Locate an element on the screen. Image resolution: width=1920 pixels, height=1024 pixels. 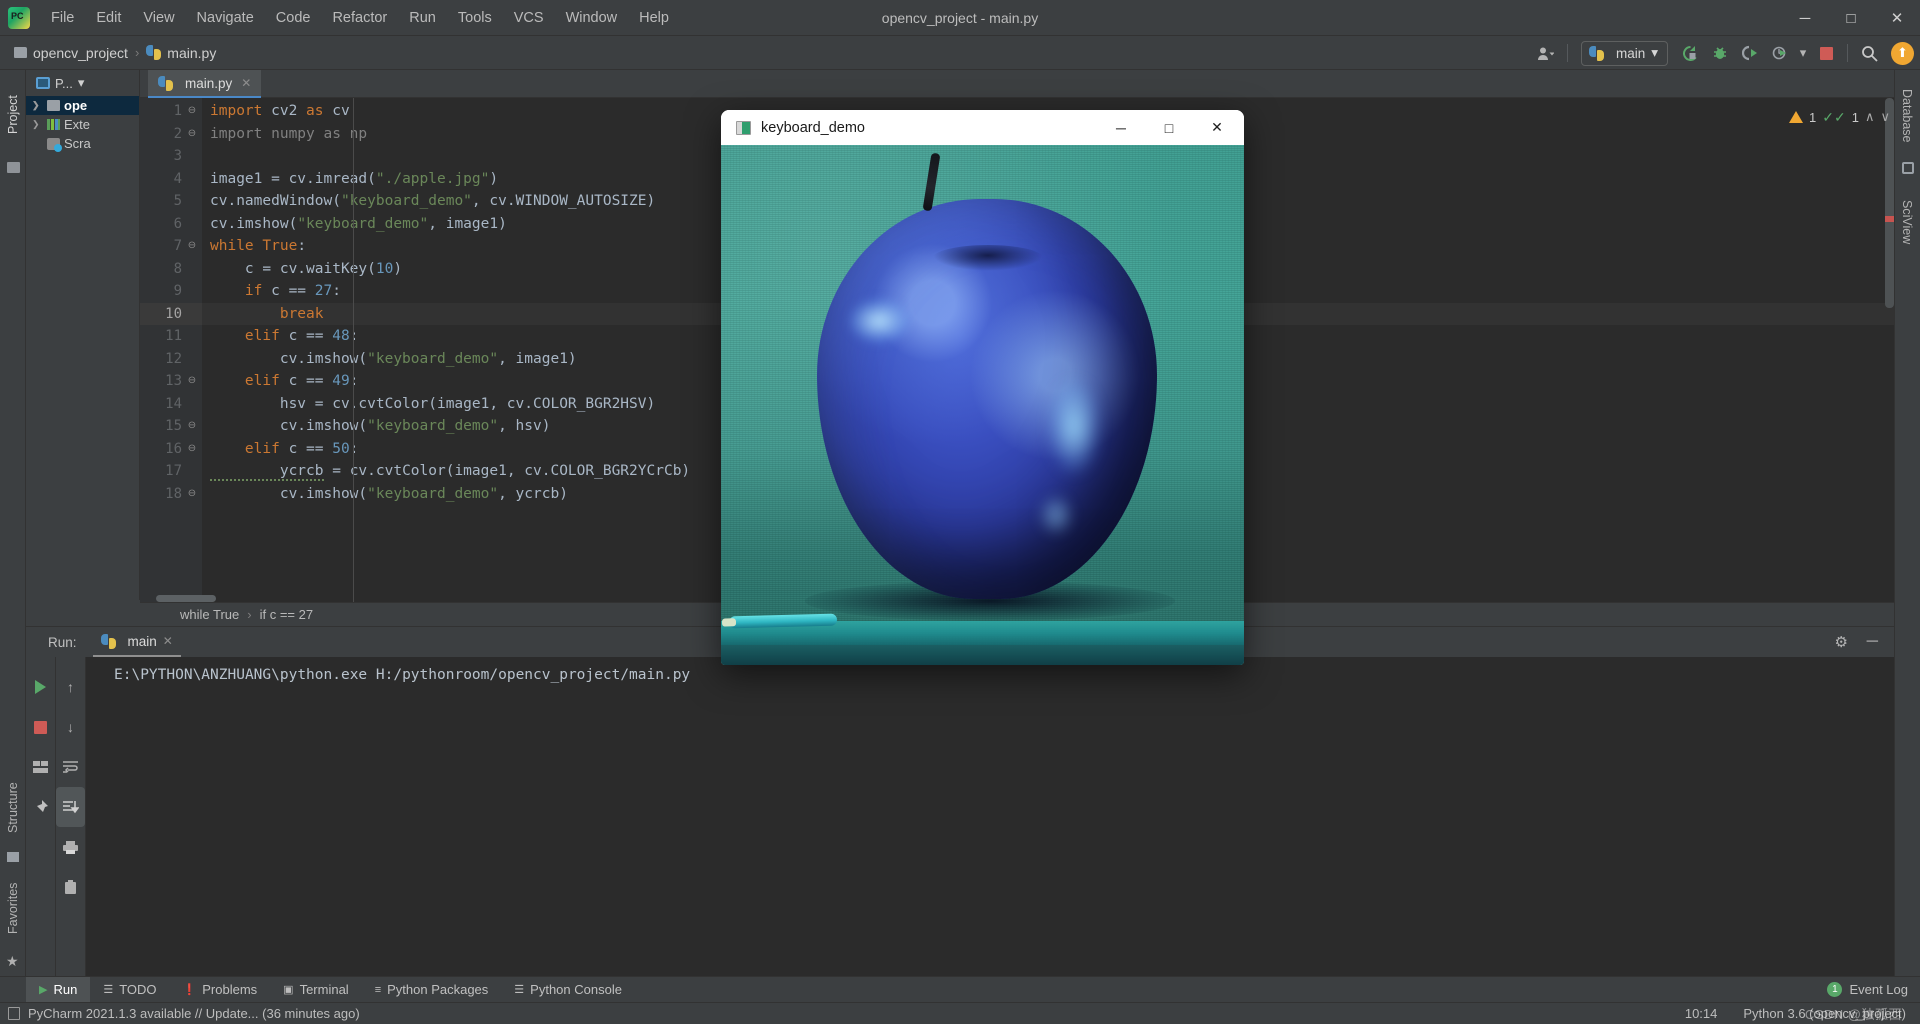
pin-icon is located at coordinates (40, 807).